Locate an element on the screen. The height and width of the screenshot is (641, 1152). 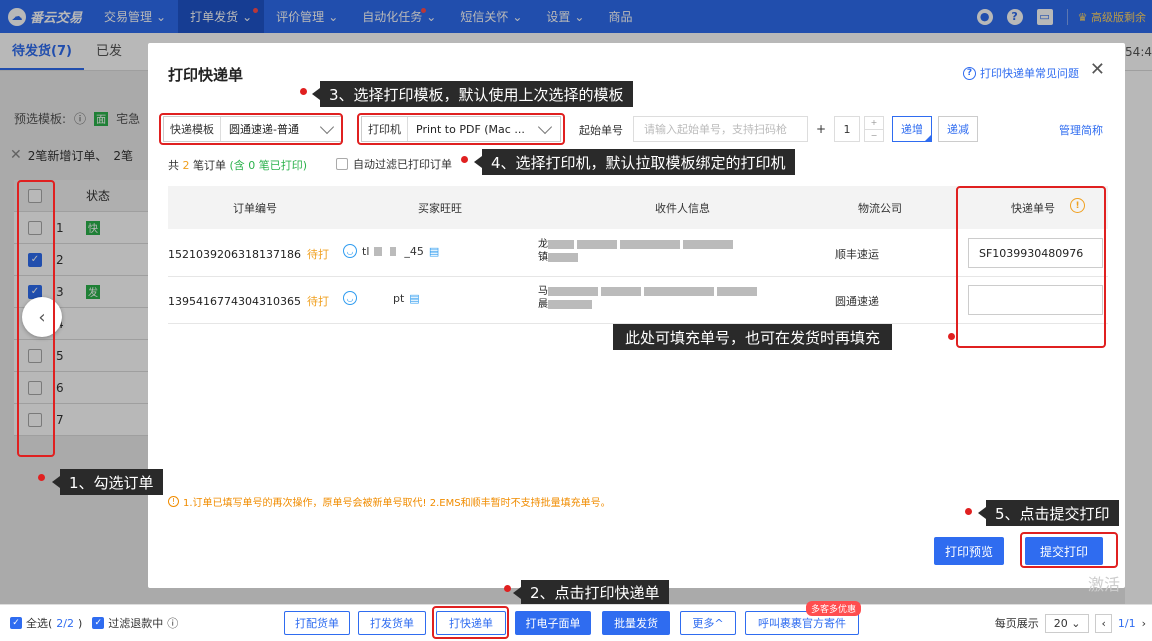
page-size-select: 20 ⌄ is located at coordinates (1067, 623).